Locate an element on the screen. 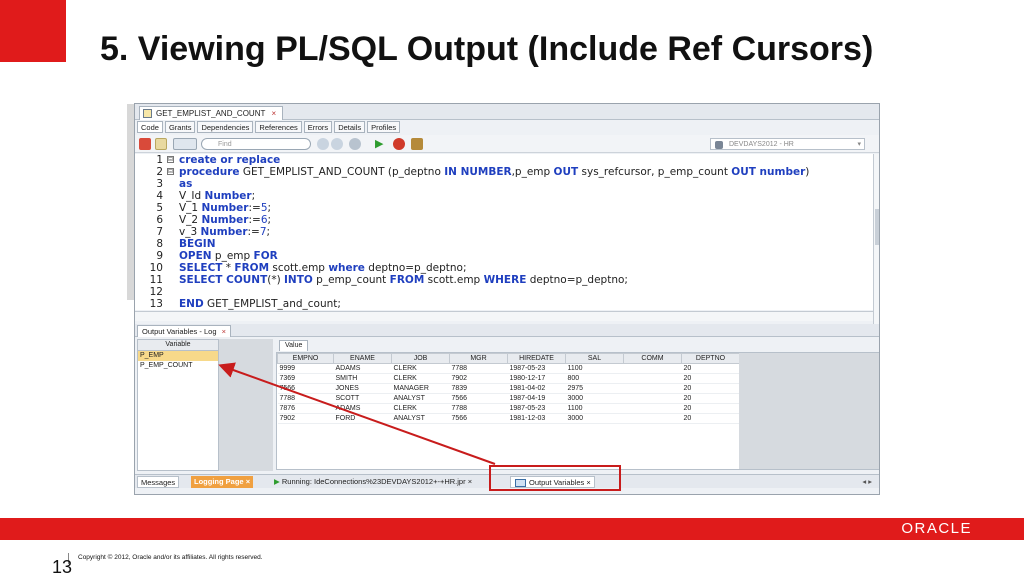  page-number: 13 is located at coordinates (62, 566).